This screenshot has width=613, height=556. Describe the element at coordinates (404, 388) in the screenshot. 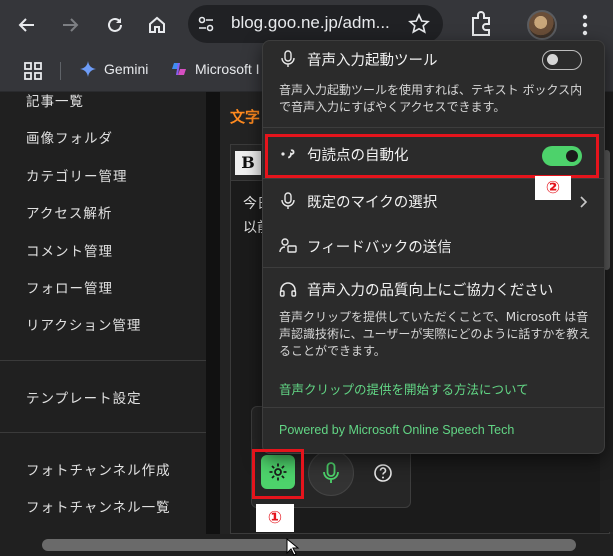

I see `voice-clip-info-link: 音声クリップの提供を開始する方法について` at that location.